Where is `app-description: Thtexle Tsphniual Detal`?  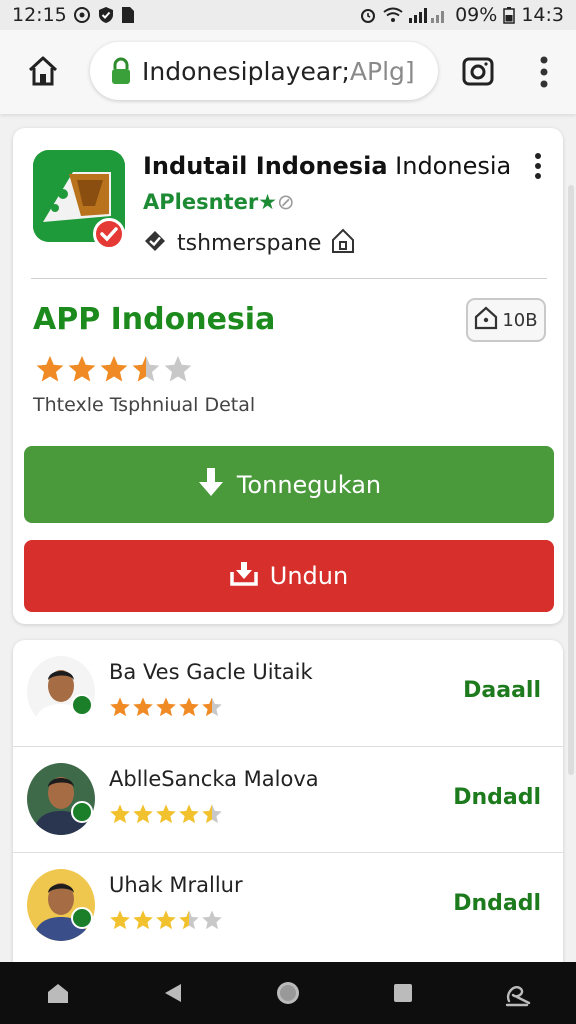
app-description: Thtexle Tsphniual Detal is located at coordinates (144, 405).